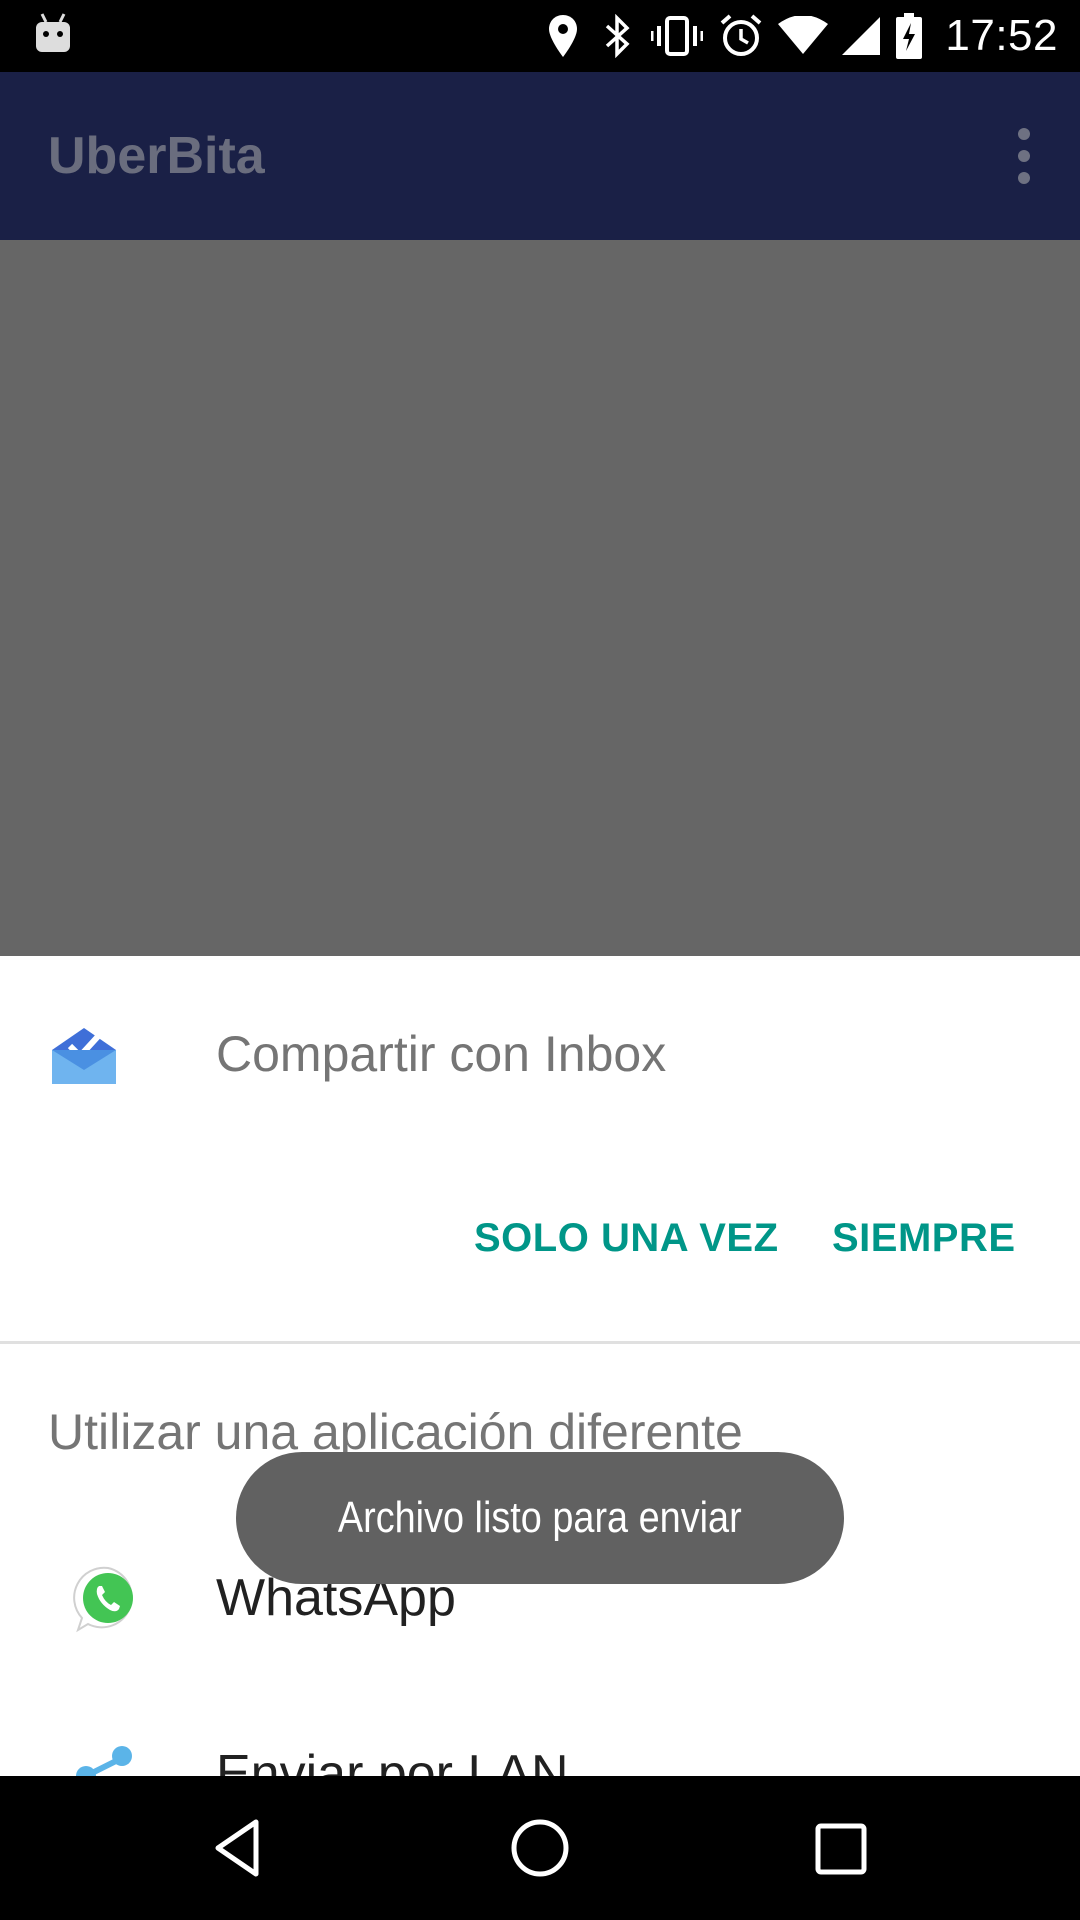  I want to click on android-debug-icon, so click(53, 36).